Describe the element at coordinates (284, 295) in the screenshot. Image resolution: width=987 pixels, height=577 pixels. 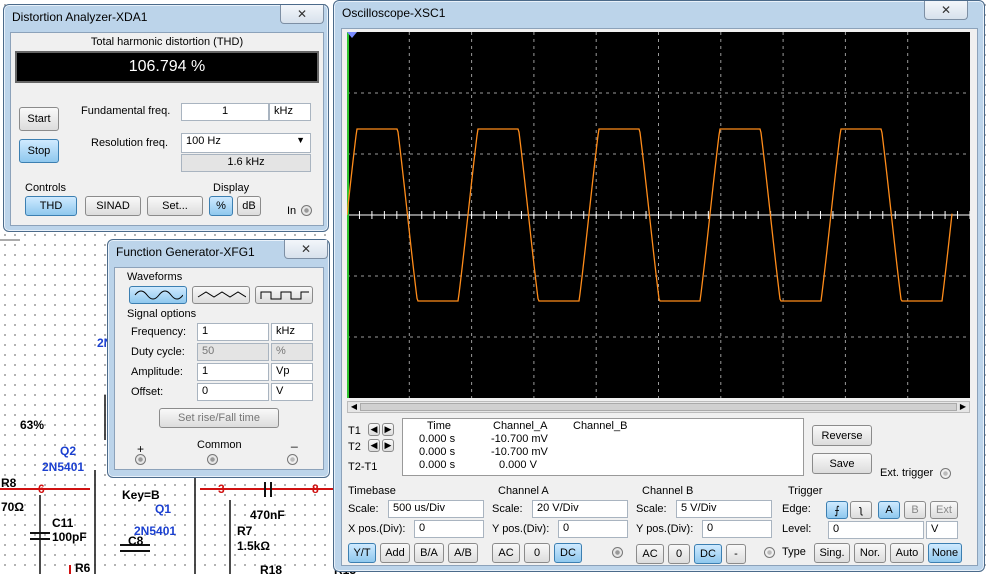
I see `square-wave-button` at that location.